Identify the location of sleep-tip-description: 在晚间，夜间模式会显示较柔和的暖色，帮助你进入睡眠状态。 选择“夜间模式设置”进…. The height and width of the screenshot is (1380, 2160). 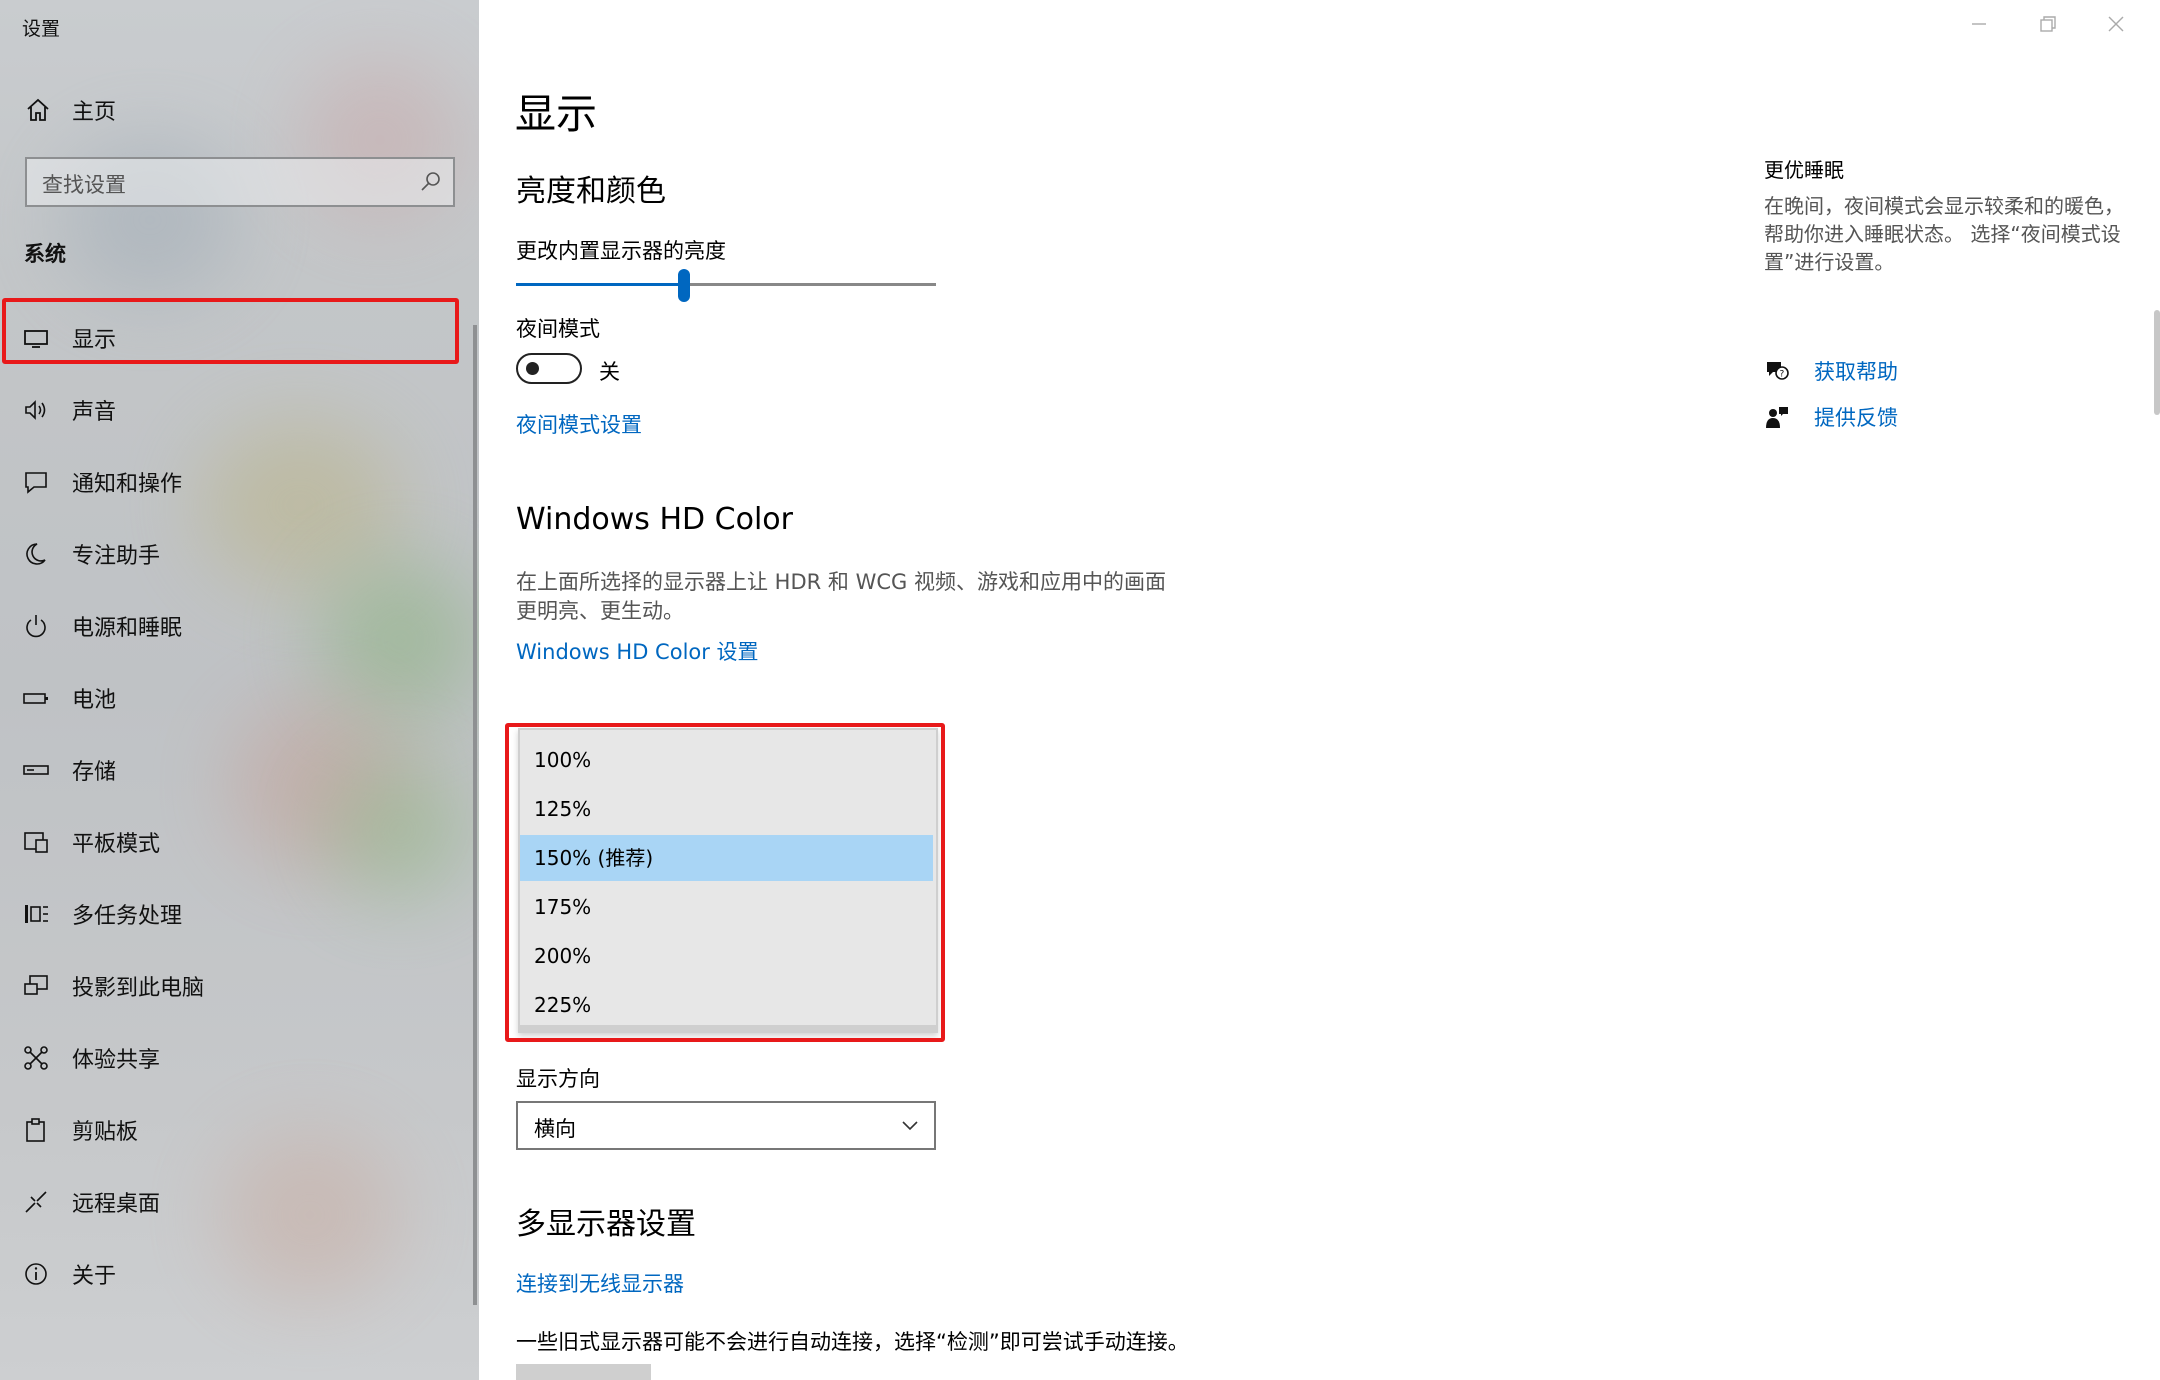
(1944, 234).